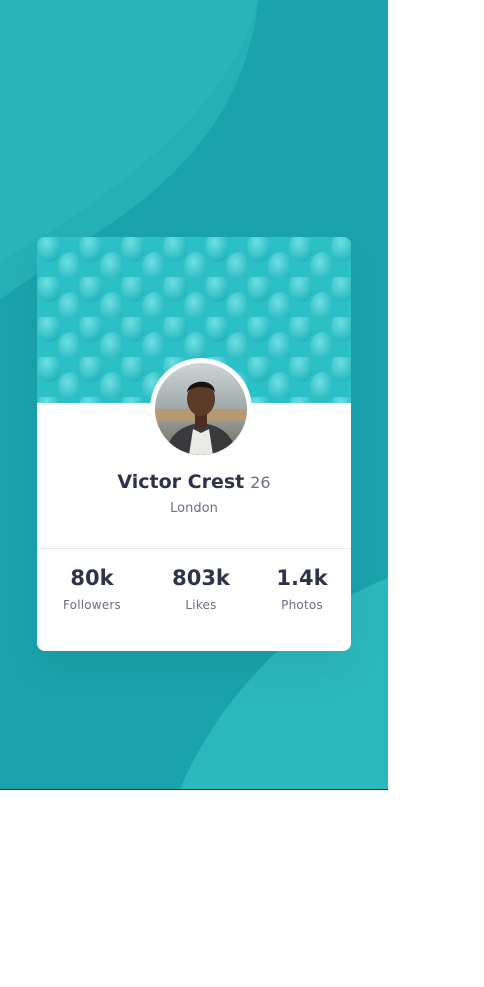  Describe the element at coordinates (201, 605) in the screenshot. I see `stat-label: Likes` at that location.